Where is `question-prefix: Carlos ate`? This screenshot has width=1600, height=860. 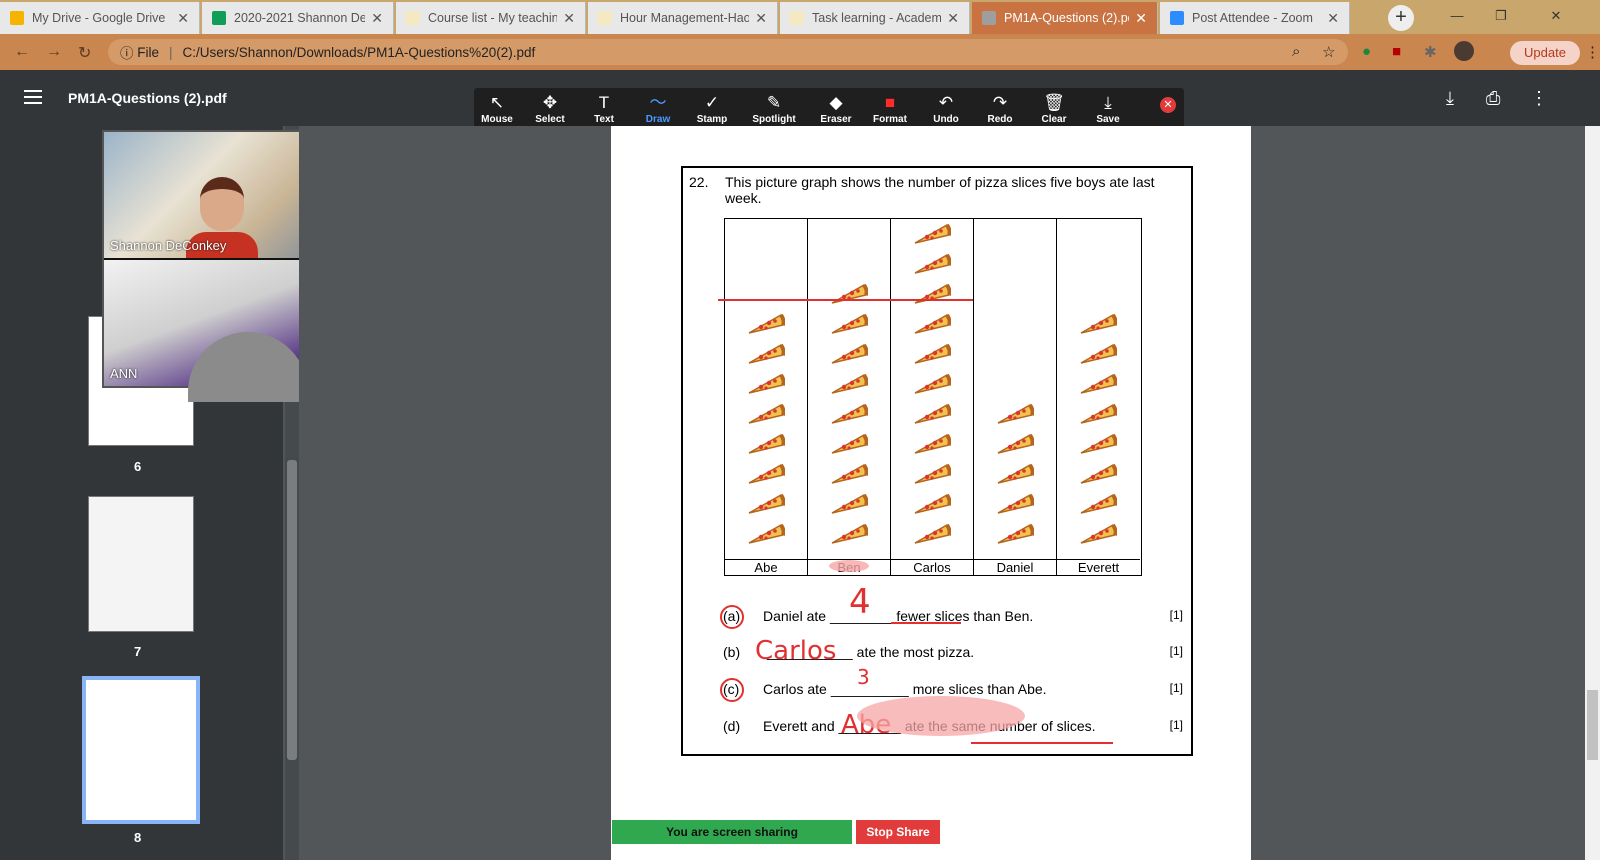
question-prefix: Carlos ate is located at coordinates (795, 689).